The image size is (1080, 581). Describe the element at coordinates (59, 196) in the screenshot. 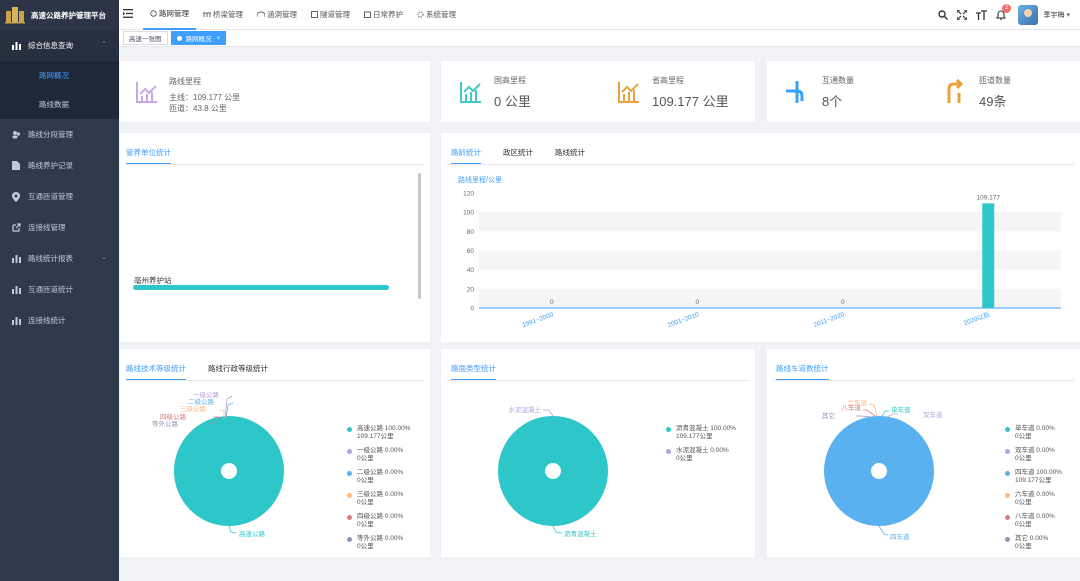

I see `sidebar-item-interchange-management: 互通匝道管理` at that location.